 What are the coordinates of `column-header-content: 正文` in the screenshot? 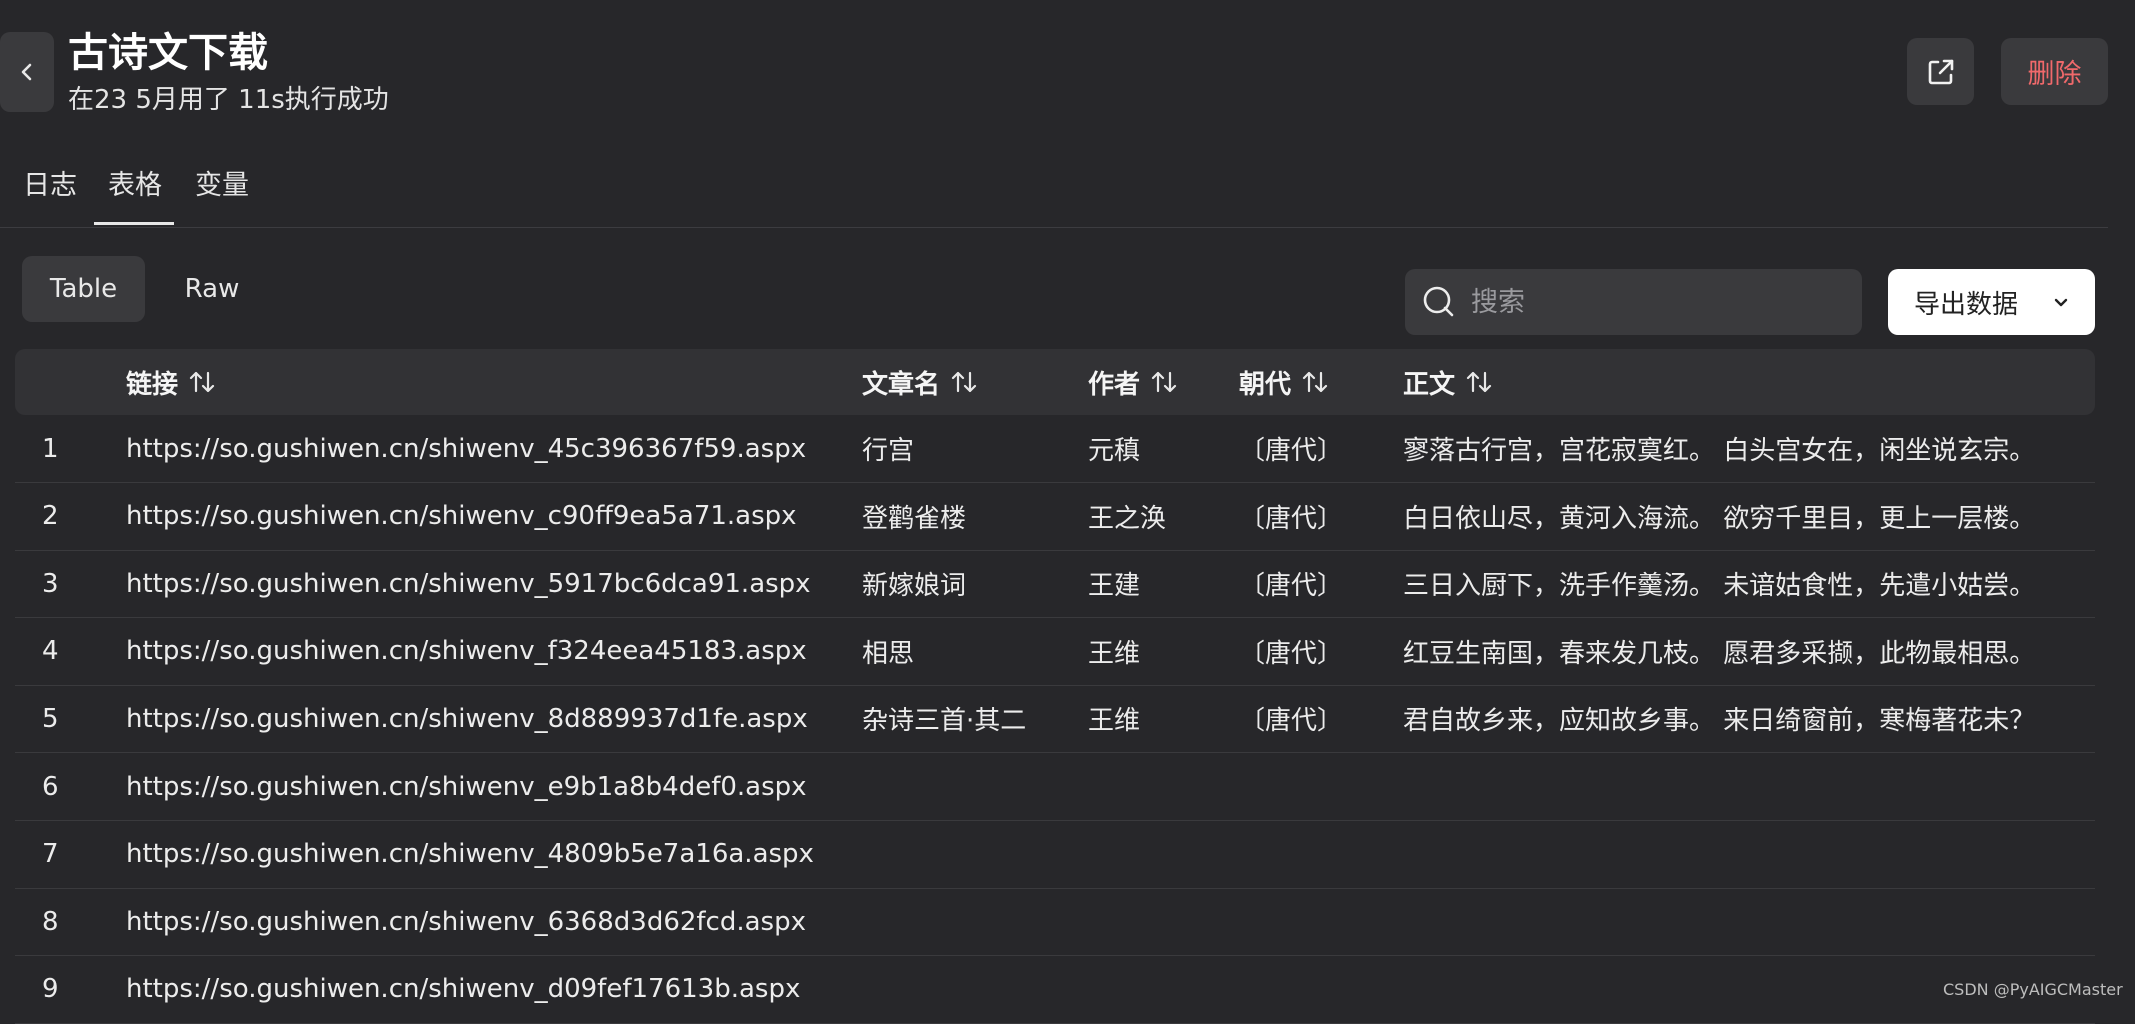 It's located at (1448, 382).